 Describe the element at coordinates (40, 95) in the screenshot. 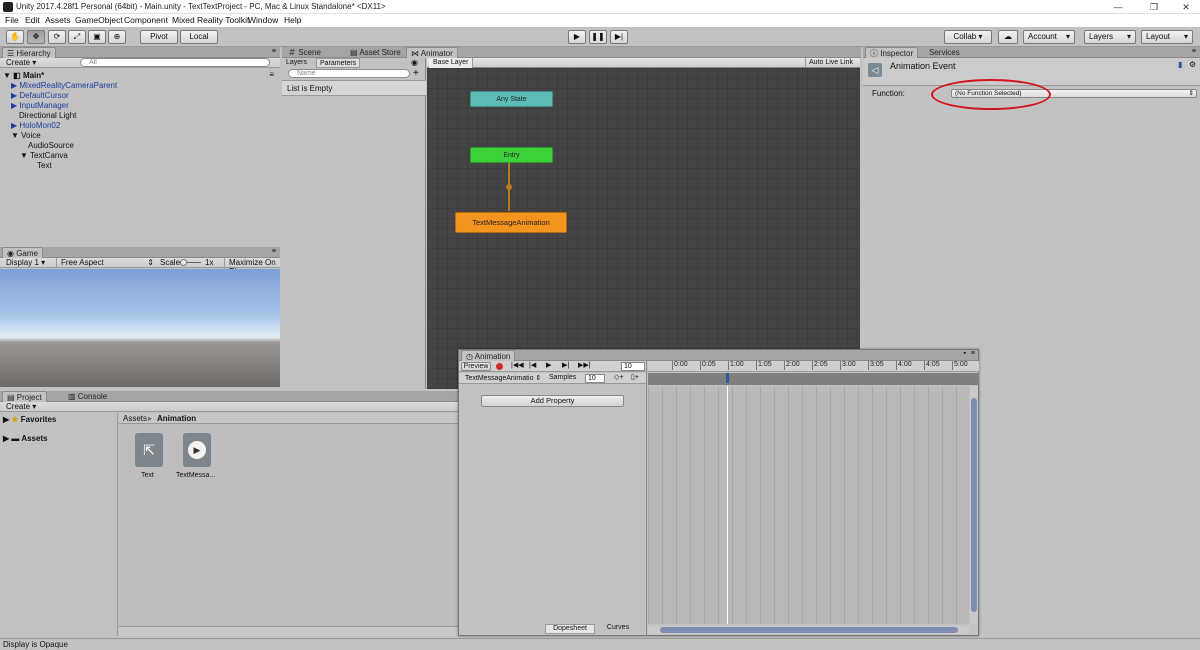

I see `hierarchy-item-defaultcursor: ▶ DefaultCursor` at that location.